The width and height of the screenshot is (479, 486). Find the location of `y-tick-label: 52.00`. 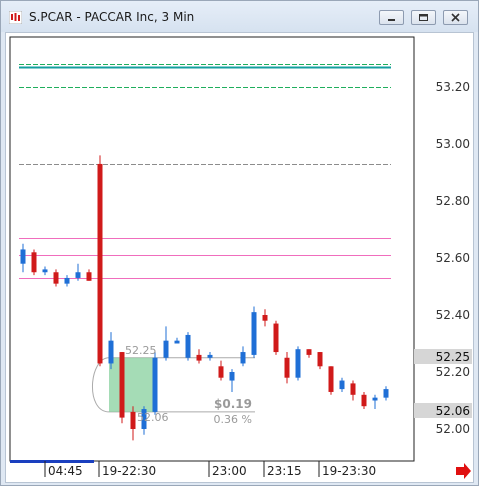

y-tick-label: 52.00 is located at coordinates (453, 429).